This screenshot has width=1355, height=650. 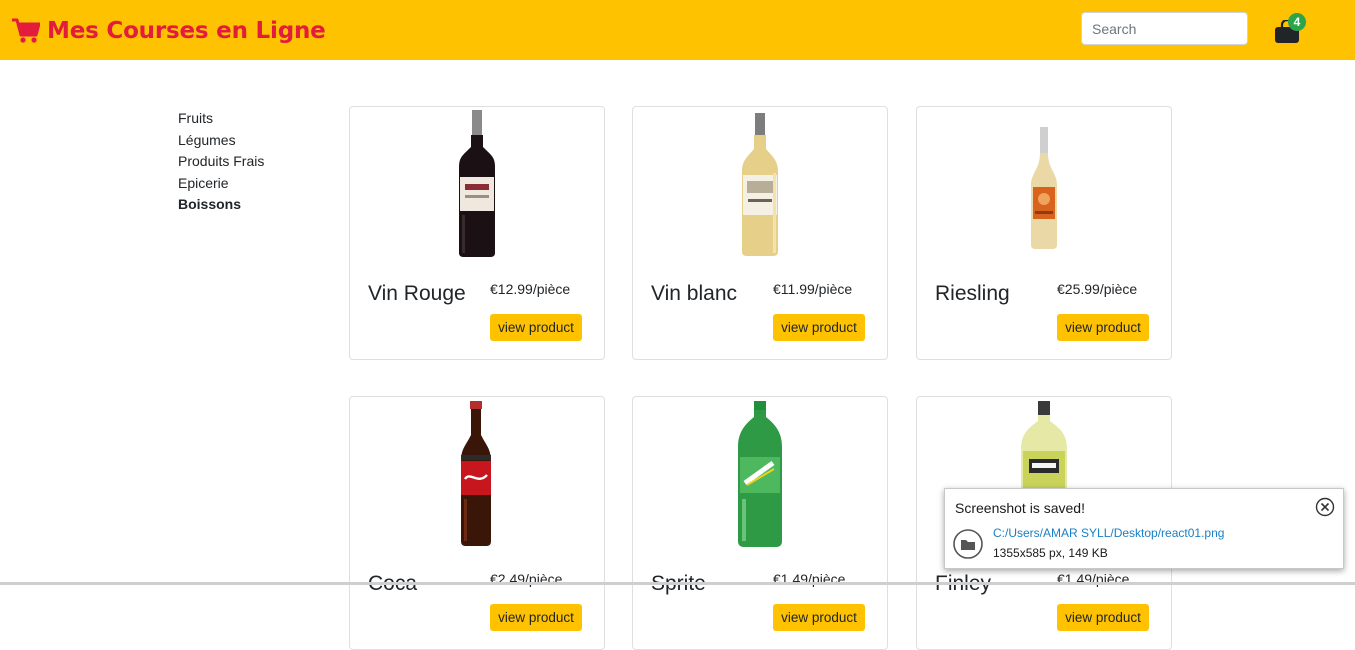 What do you see at coordinates (972, 293) in the screenshot?
I see `product-name: Riesling` at bounding box center [972, 293].